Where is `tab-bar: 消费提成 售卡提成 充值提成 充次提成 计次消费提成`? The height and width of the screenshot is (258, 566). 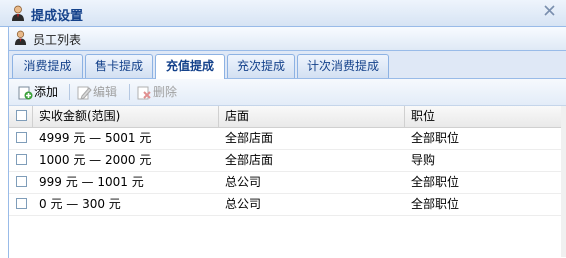 tab-bar: 消费提成 售卡提成 充值提成 充次提成 计次消费提成 is located at coordinates (287, 65).